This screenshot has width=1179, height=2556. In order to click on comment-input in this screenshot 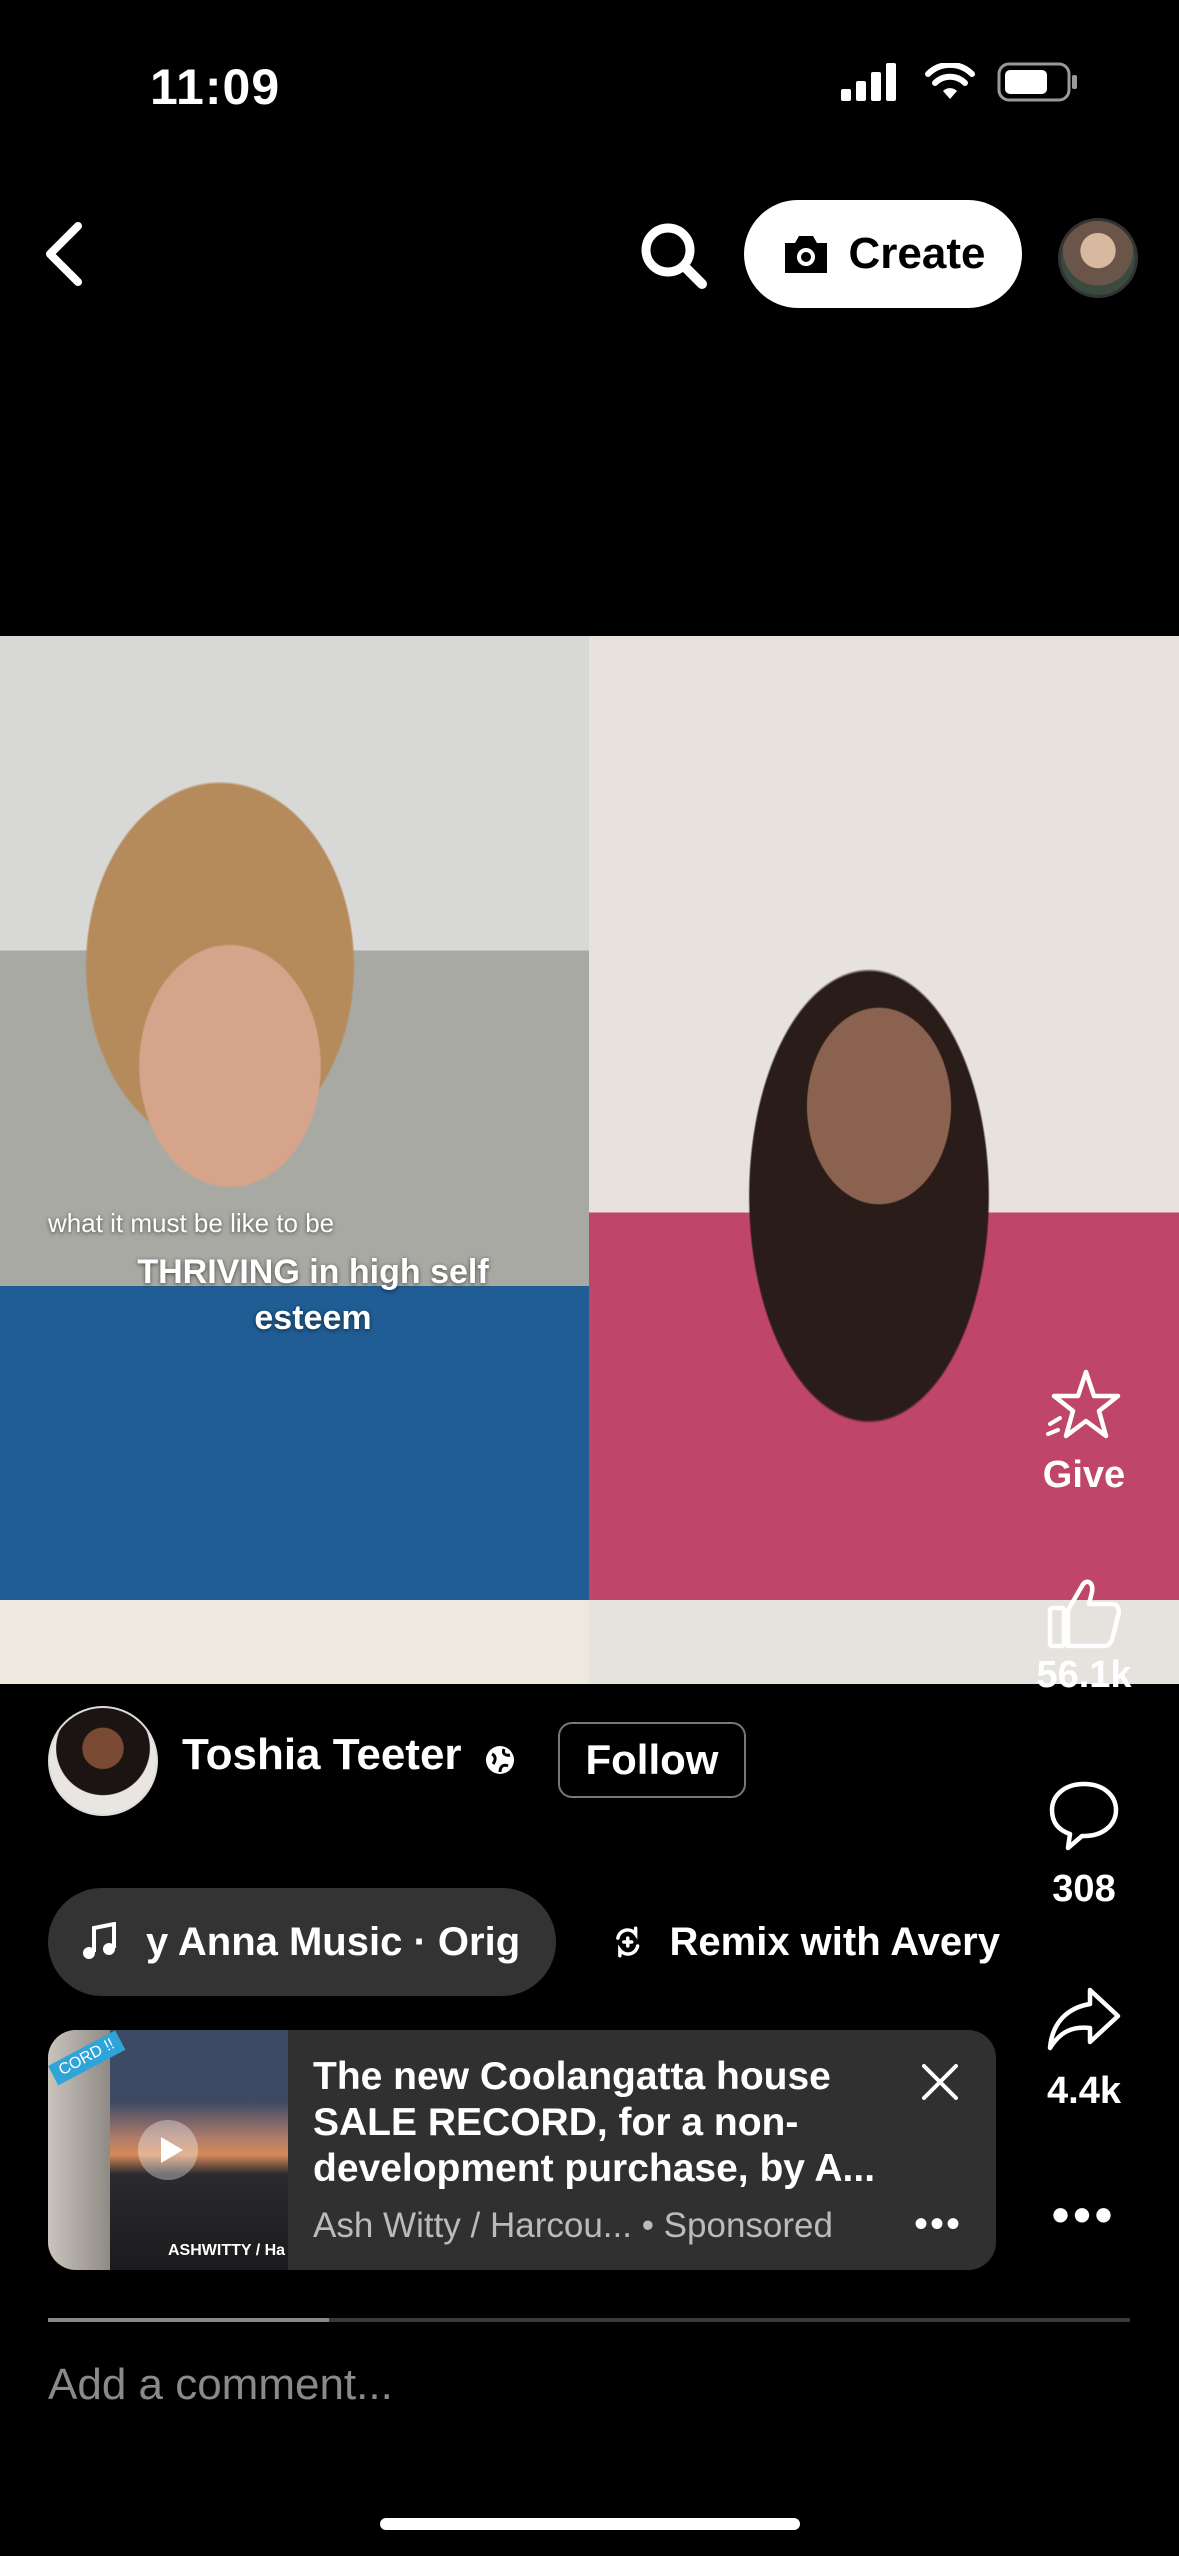, I will do `click(588, 2385)`.